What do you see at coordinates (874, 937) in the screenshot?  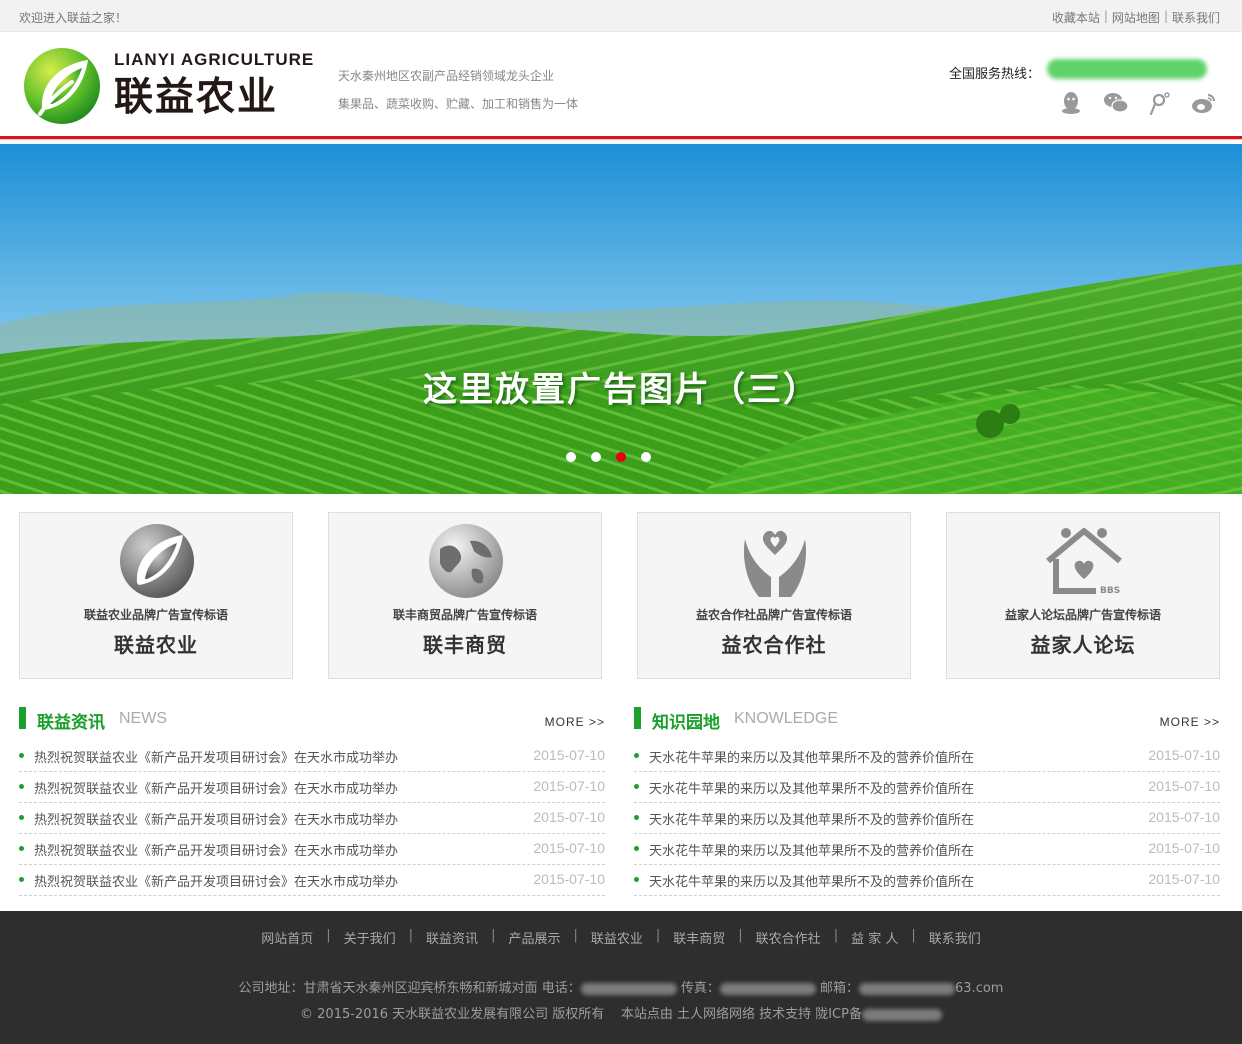 I see `footer-link-yijiaren: 益 家 人` at bounding box center [874, 937].